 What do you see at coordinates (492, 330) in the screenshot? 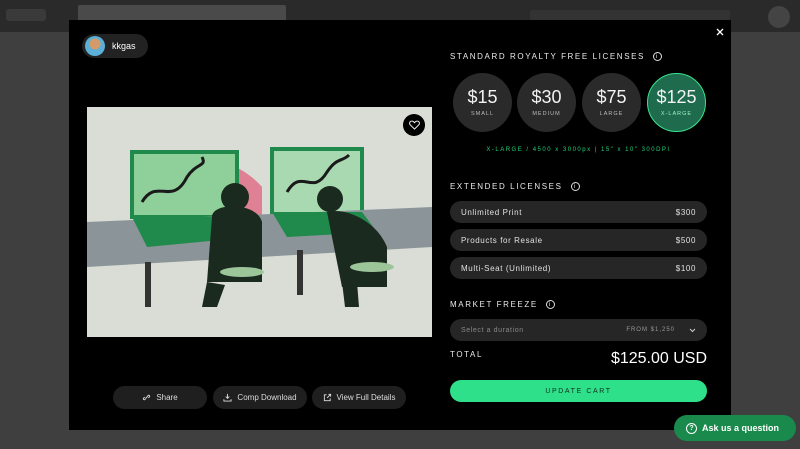
I see `duration-placeholder: Select a duration` at bounding box center [492, 330].